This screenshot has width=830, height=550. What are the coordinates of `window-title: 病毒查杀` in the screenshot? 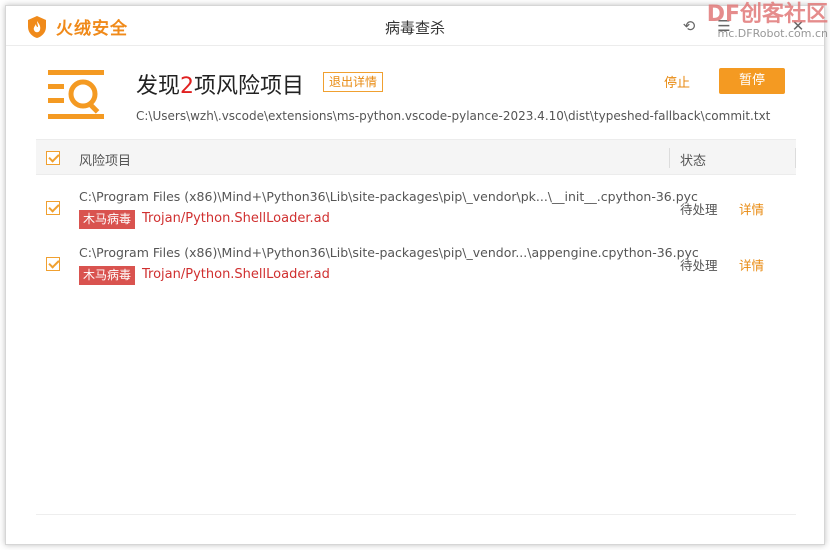 It's located at (414, 28).